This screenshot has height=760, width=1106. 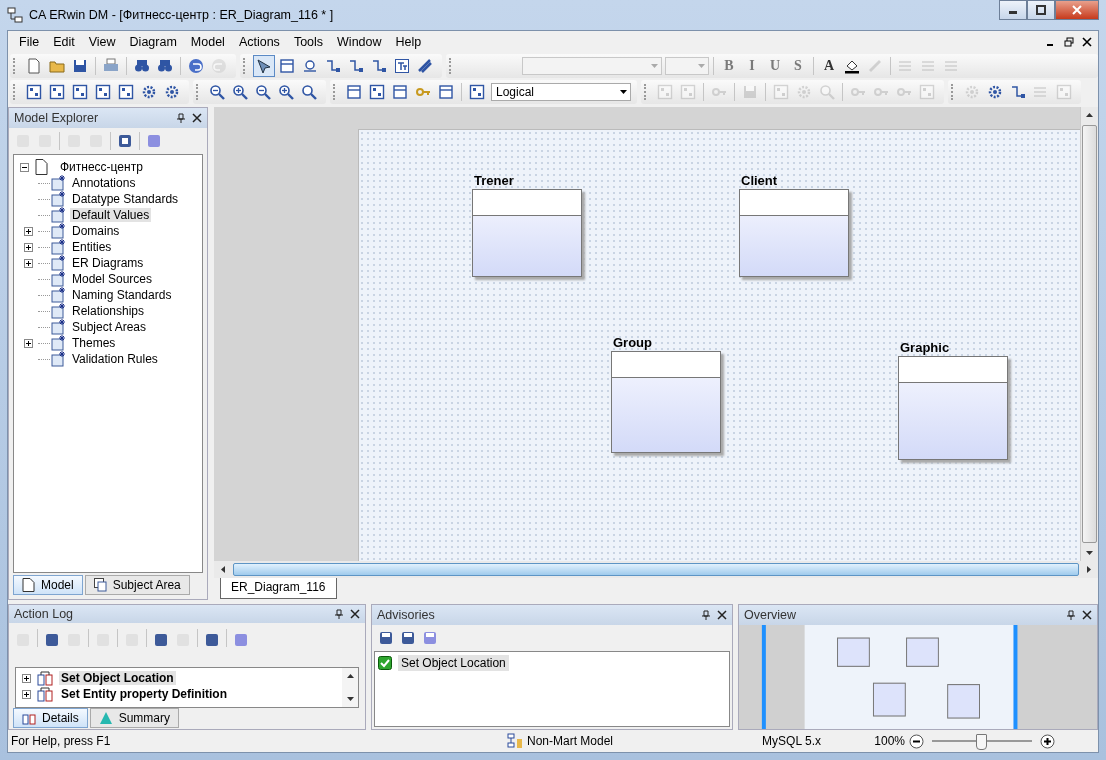 What do you see at coordinates (207, 42) in the screenshot?
I see `menu-item: Model` at bounding box center [207, 42].